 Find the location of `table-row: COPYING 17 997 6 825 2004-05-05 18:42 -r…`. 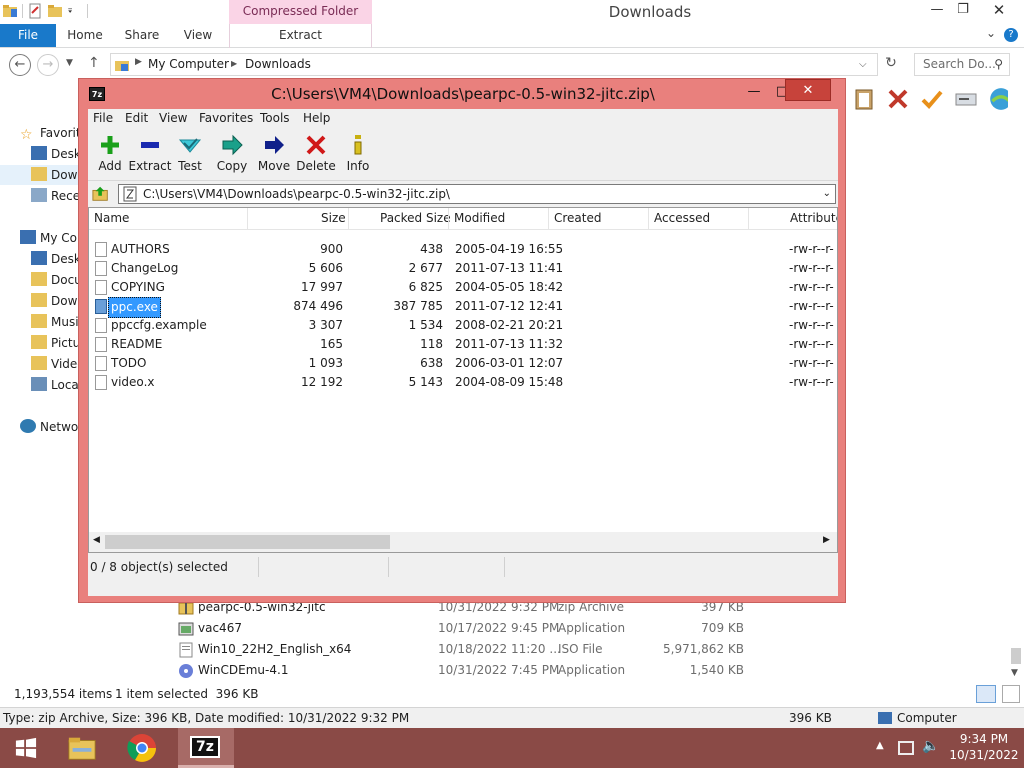

table-row: COPYING 17 997 6 825 2004-05-05 18:42 -r… is located at coordinates (463, 287).